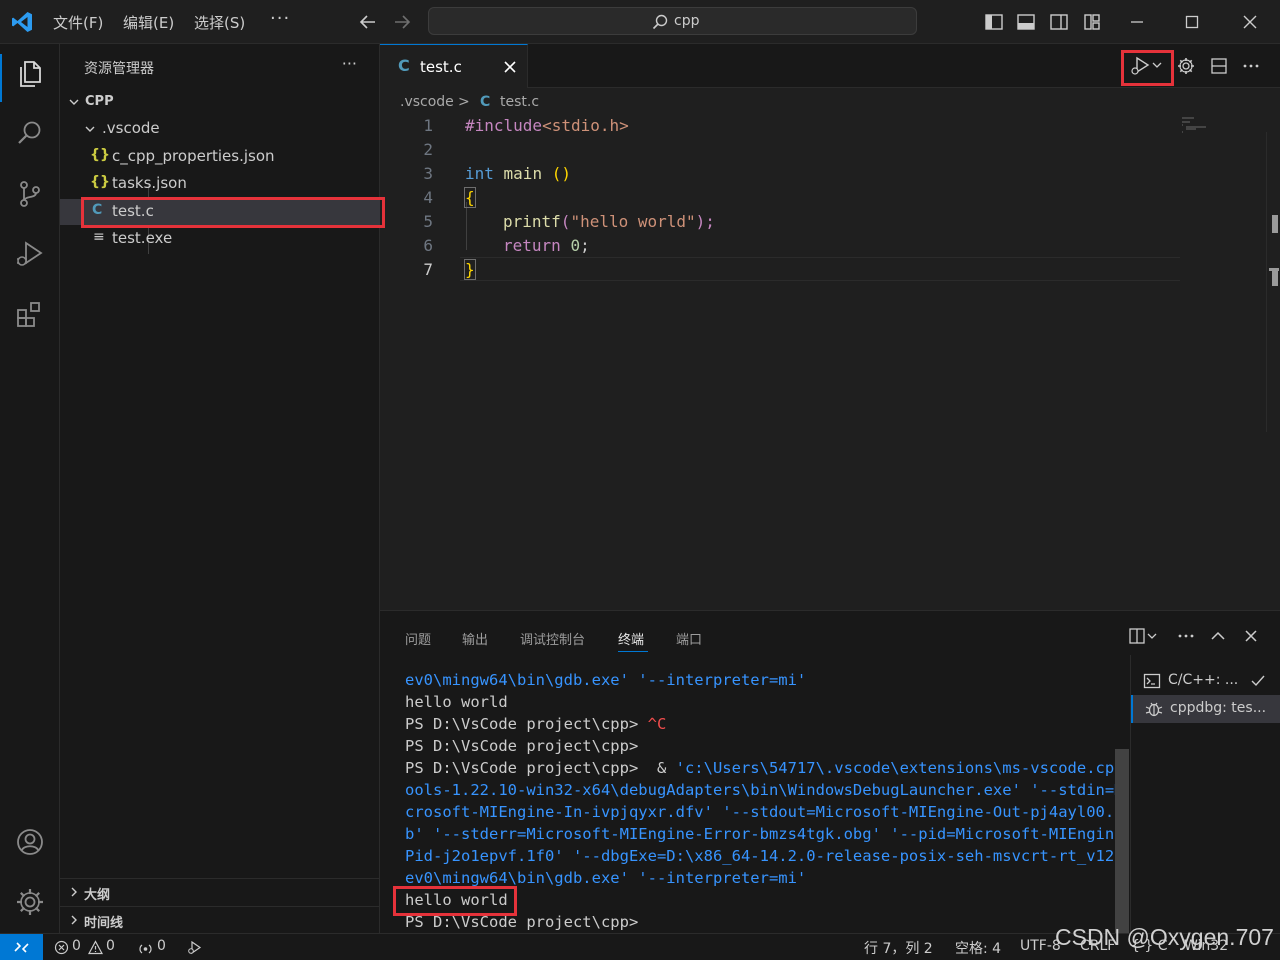 The image size is (1280, 960). Describe the element at coordinates (1137, 22) in the screenshot. I see `minimize-icon` at that location.